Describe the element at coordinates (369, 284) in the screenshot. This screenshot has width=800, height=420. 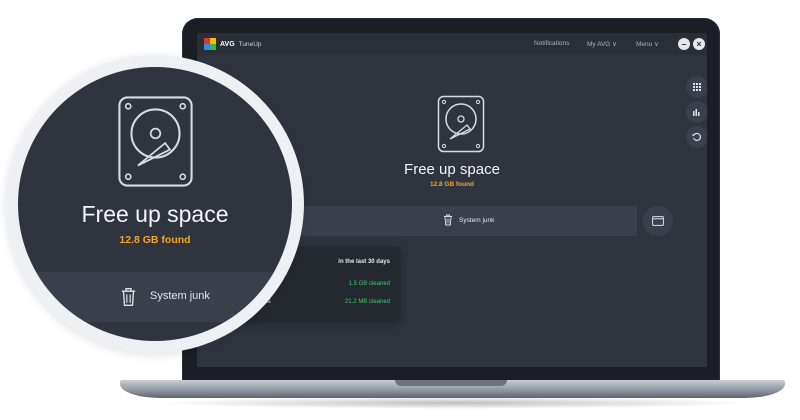
I see `popup-value: 1.5 GB cleaned` at that location.